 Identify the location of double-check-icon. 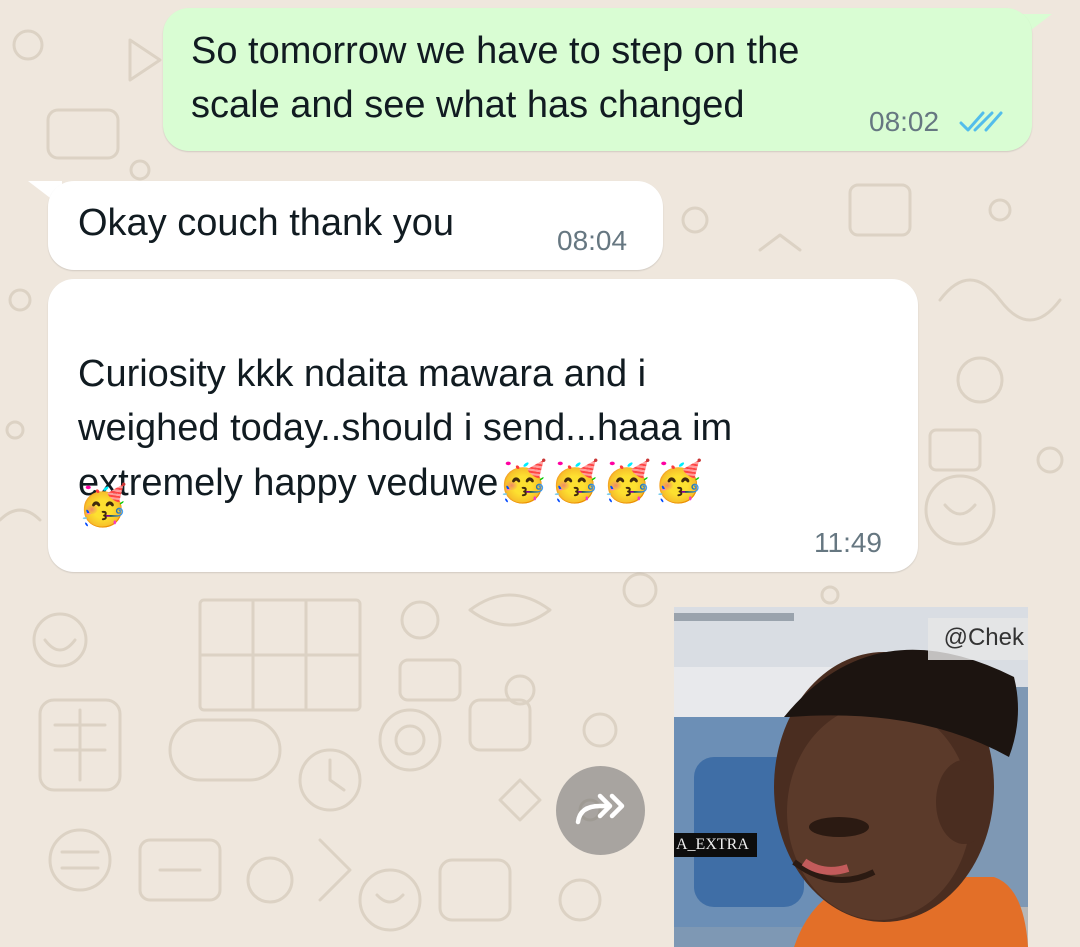
(981, 124).